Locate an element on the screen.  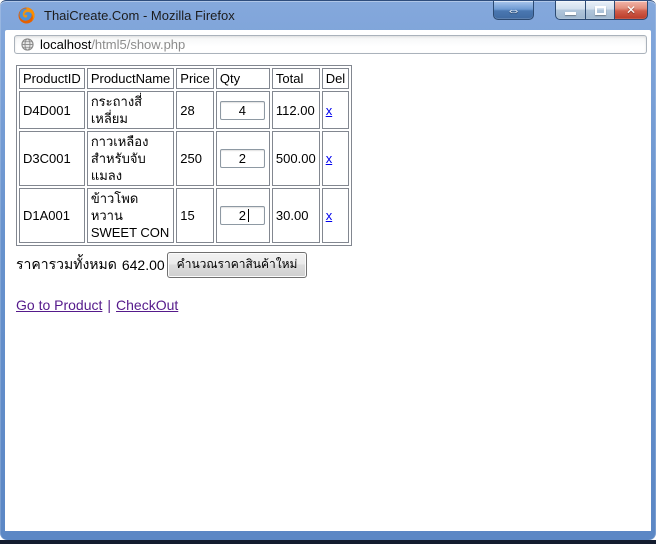
total-value: 642.00 is located at coordinates (143, 265).